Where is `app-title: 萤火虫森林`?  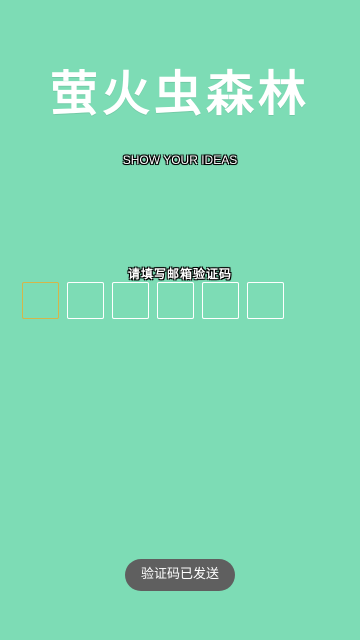
app-title: 萤火虫森林 is located at coordinates (179, 94).